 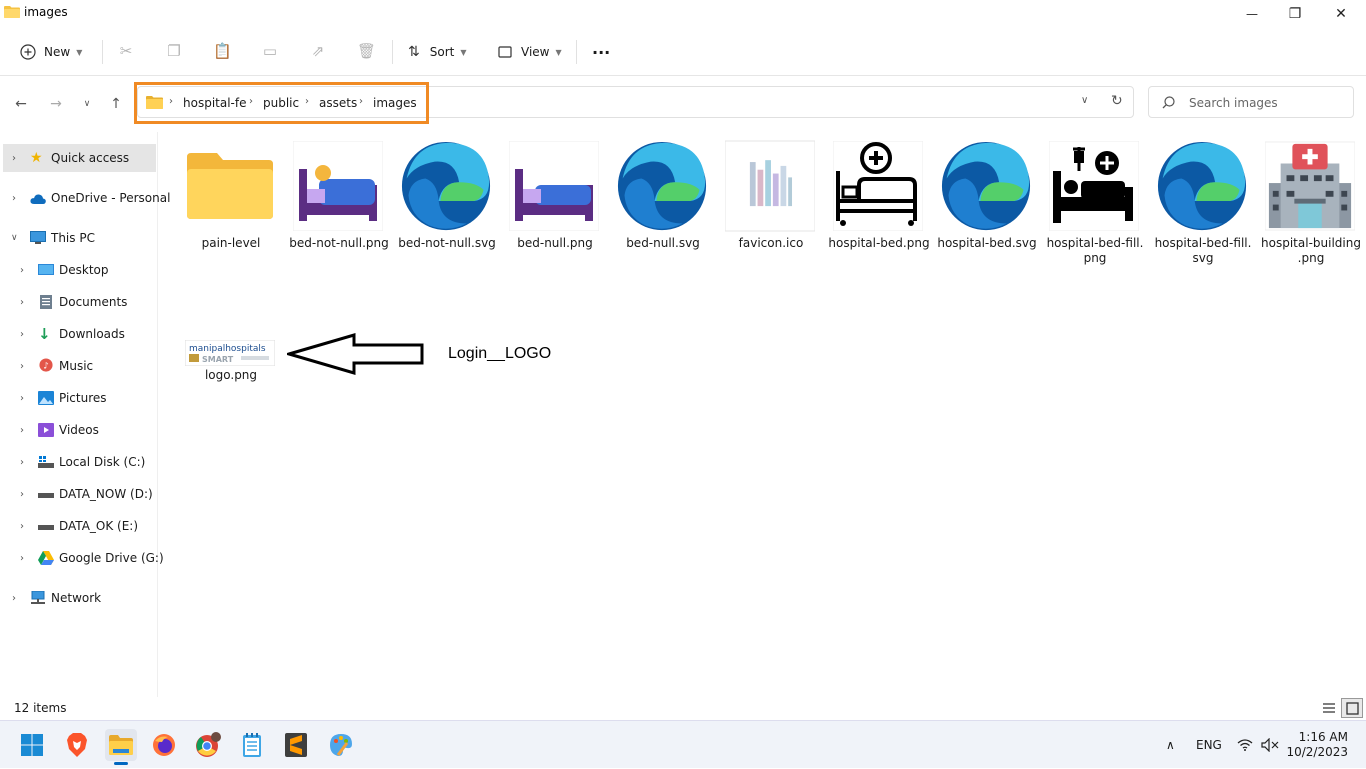 I want to click on search-icon, so click(x=1168, y=102).